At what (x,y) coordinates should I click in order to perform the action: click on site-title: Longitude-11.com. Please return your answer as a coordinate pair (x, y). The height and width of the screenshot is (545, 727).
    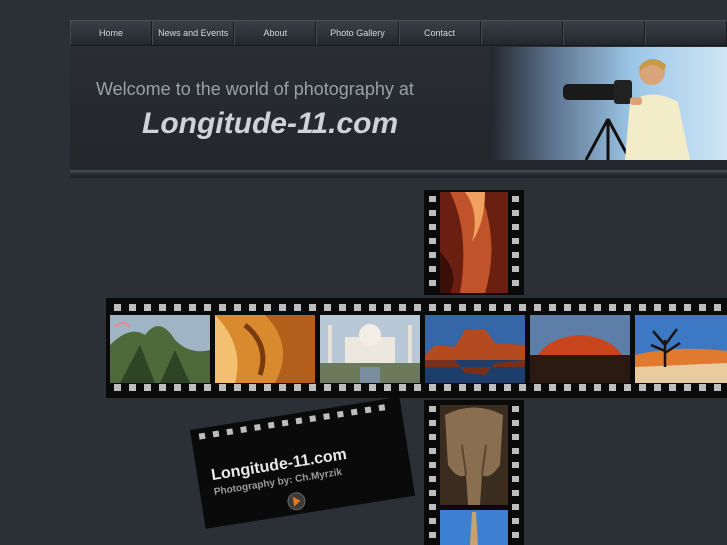
    Looking at the image, I should click on (270, 123).